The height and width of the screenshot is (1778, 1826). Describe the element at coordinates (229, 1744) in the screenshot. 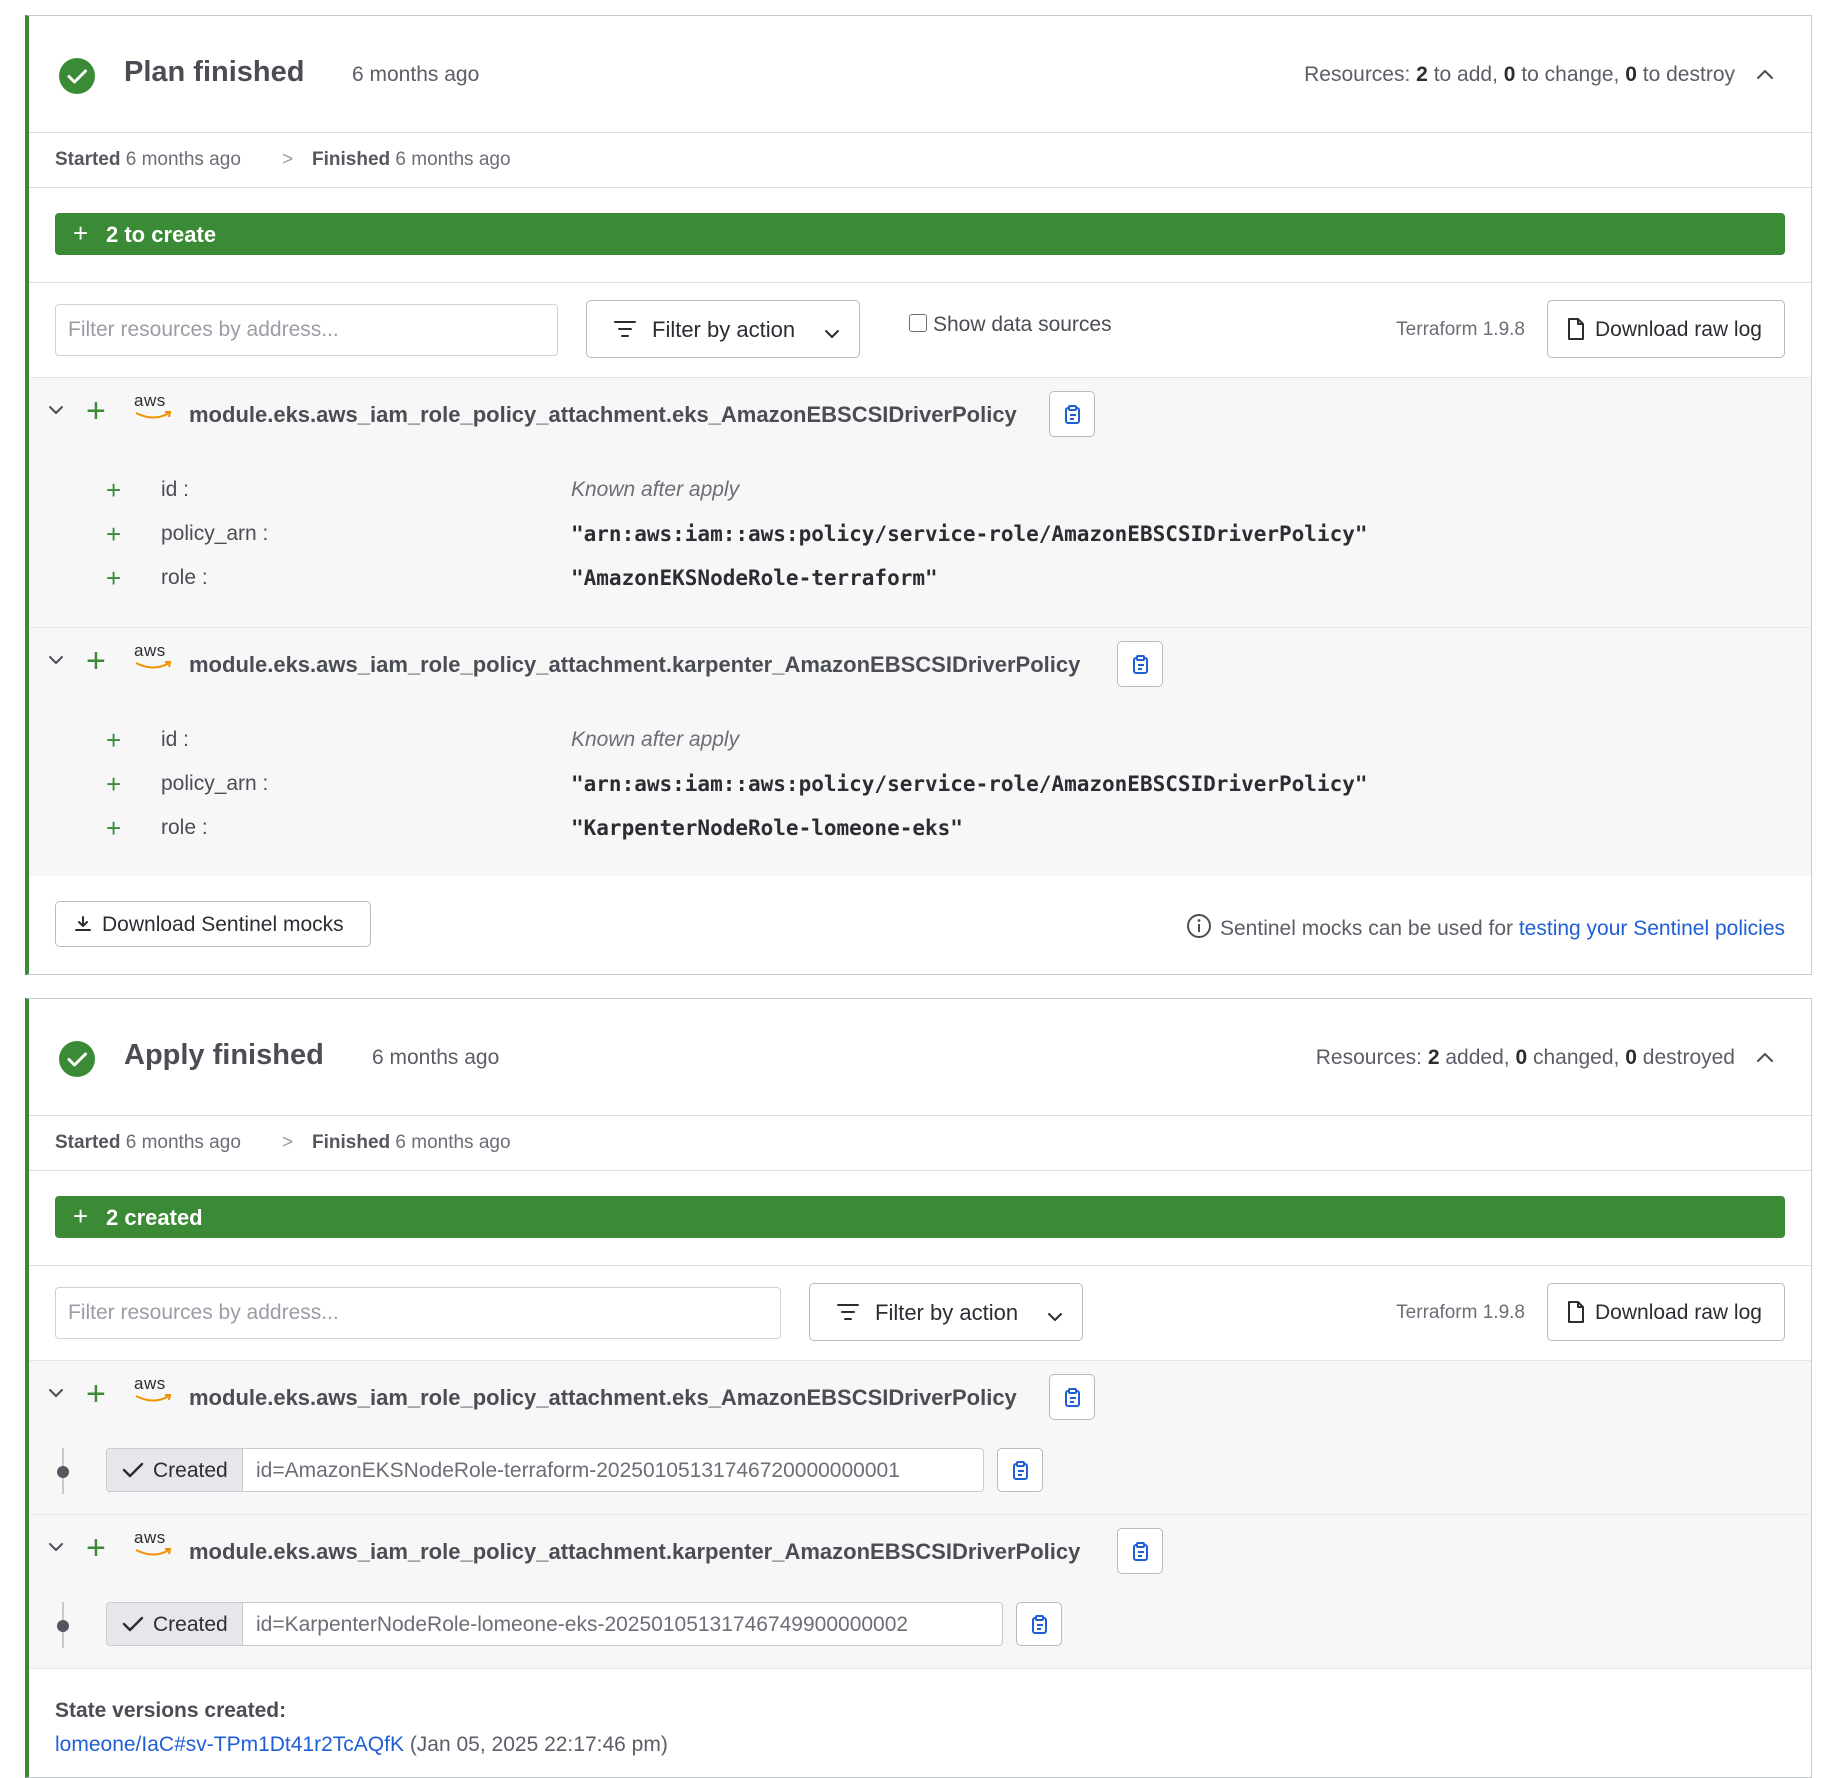

I see `state-version-link: lomeone/IaC#sv-TPm1Dt41r2TcAQfK` at that location.